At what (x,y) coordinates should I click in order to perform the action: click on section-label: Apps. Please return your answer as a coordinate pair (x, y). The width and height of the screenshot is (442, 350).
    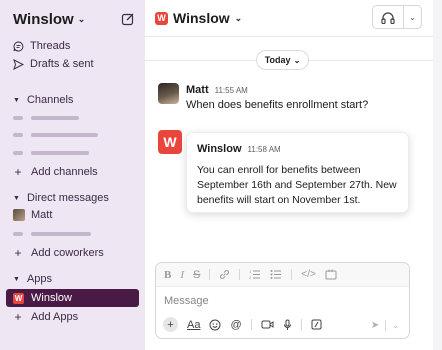
    Looking at the image, I should click on (39, 279).